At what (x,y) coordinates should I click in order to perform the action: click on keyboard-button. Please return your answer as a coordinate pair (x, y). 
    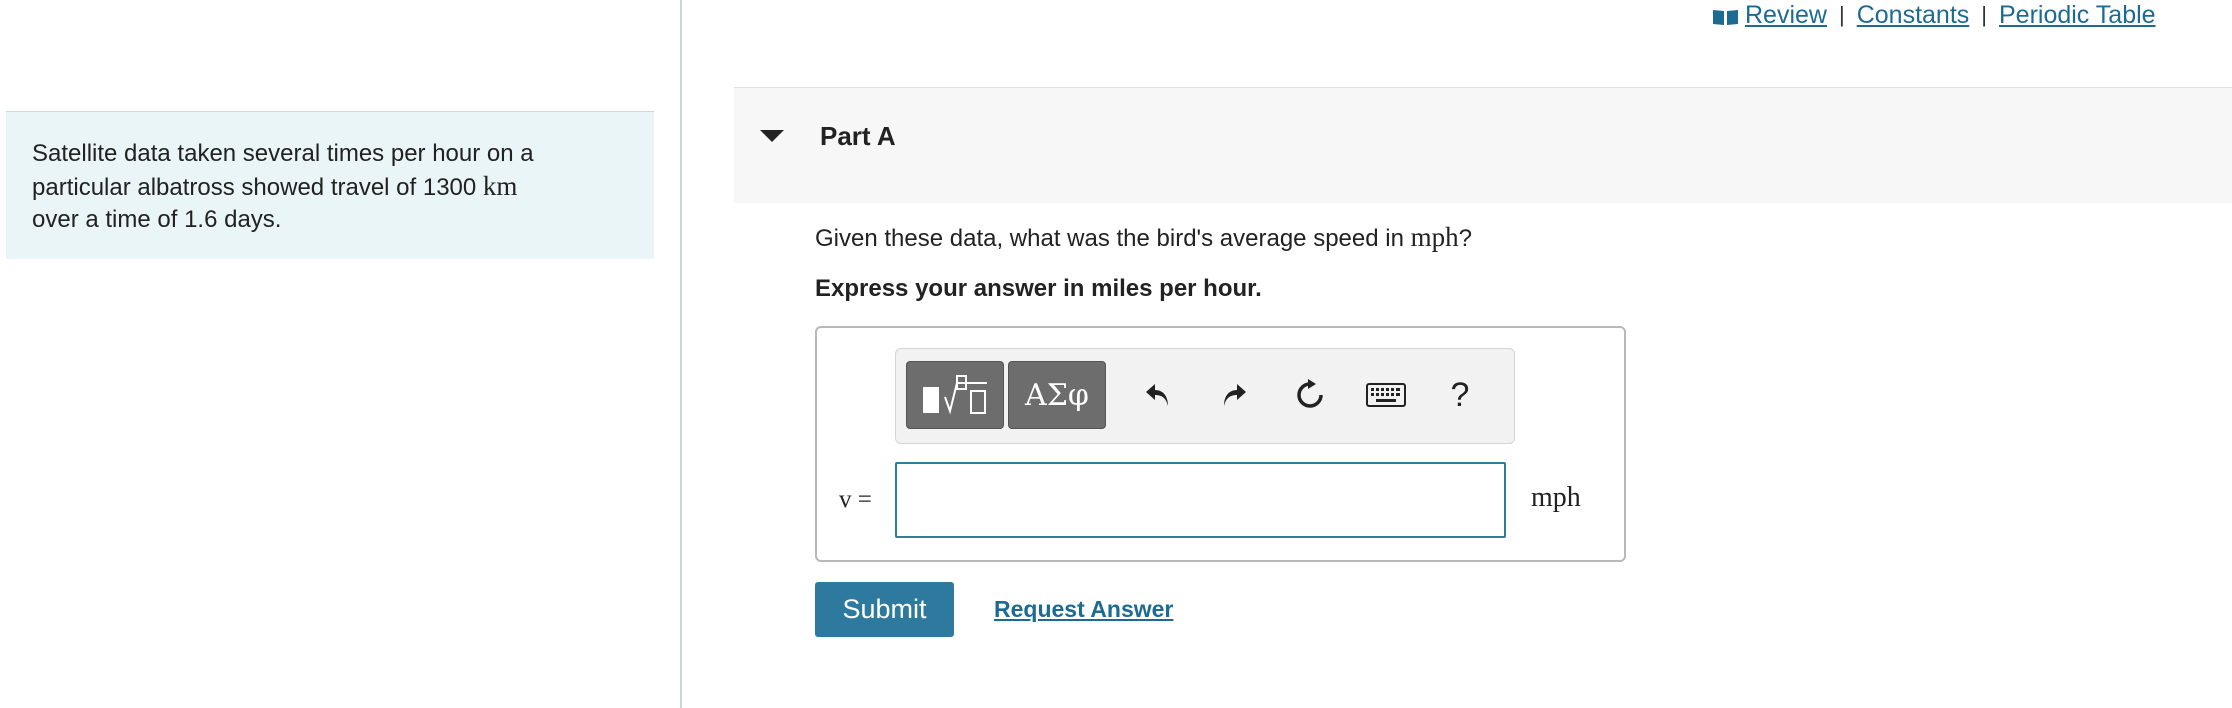
    Looking at the image, I should click on (1386, 395).